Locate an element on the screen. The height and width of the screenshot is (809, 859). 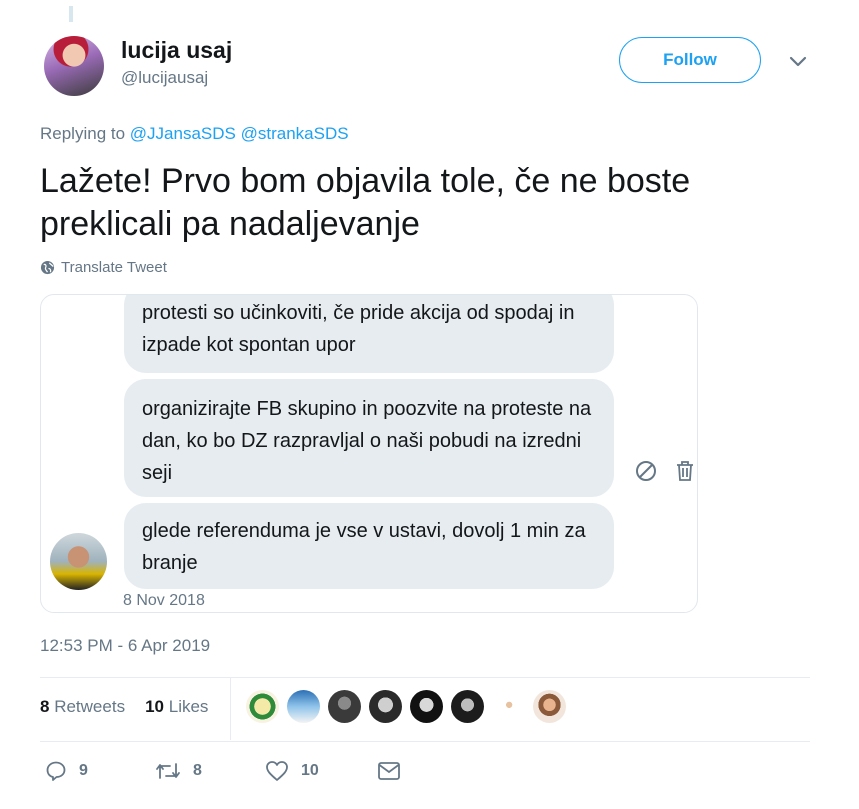
mention-link: @JJansaSDS is located at coordinates (183, 133).